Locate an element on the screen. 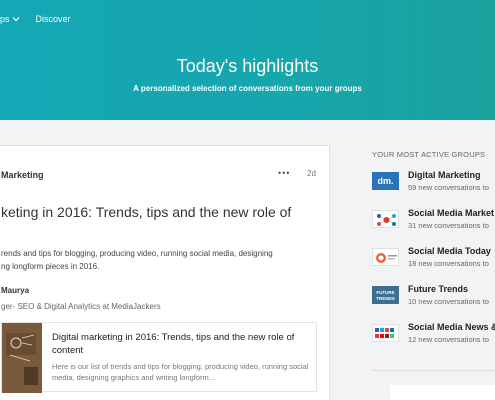 This screenshot has width=495, height=400. group-name: Social Media Market is located at coordinates (451, 213).